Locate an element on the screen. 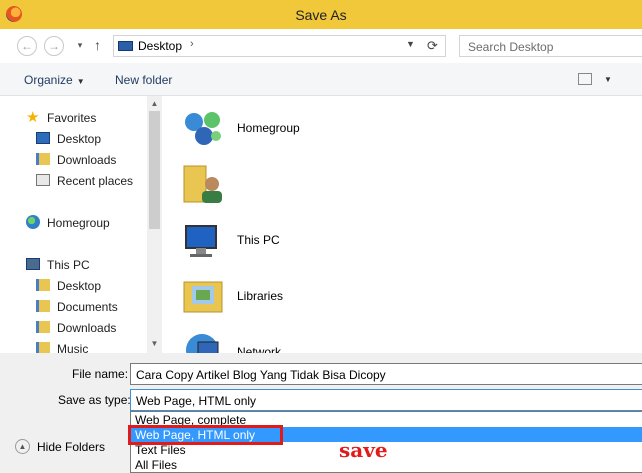 This screenshot has width=642, height=473. scroll-down-icon: ▼ is located at coordinates (154, 343).